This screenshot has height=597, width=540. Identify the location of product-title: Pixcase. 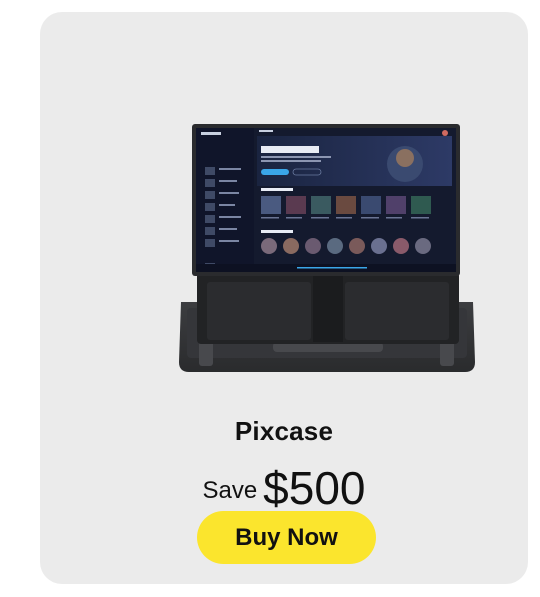
(284, 431).